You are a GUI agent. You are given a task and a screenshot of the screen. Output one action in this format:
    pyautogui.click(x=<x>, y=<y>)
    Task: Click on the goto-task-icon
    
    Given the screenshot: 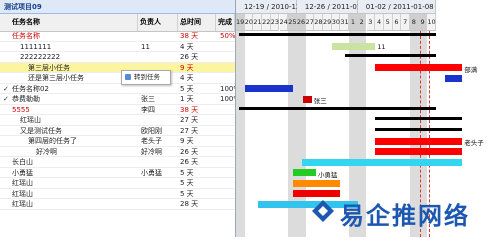 What is the action you would take?
    pyautogui.click(x=128, y=77)
    